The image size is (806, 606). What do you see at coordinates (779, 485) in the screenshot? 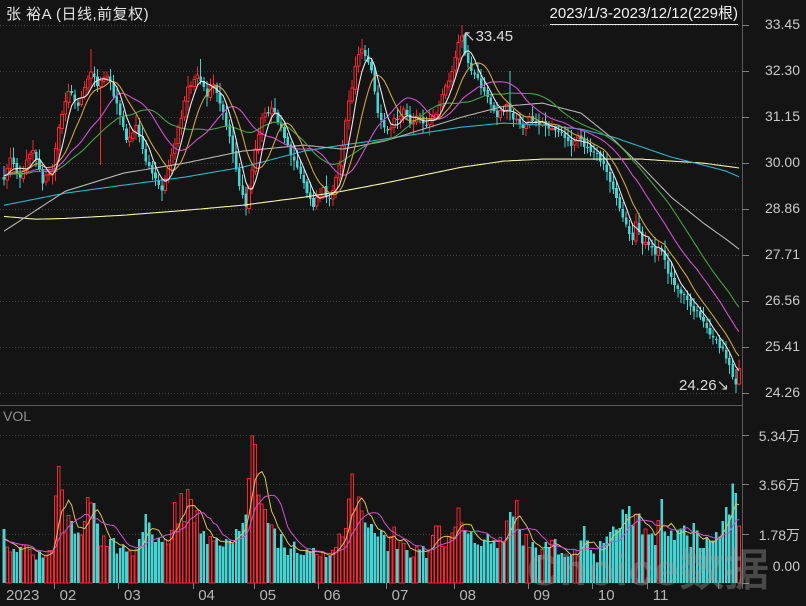
I see `volume-axis-label: 3.56万` at bounding box center [779, 485].